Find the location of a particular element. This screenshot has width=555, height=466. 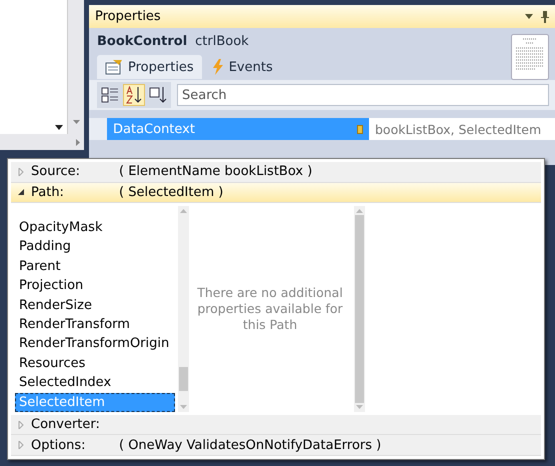

scroll-up-icon is located at coordinates (183, 211).